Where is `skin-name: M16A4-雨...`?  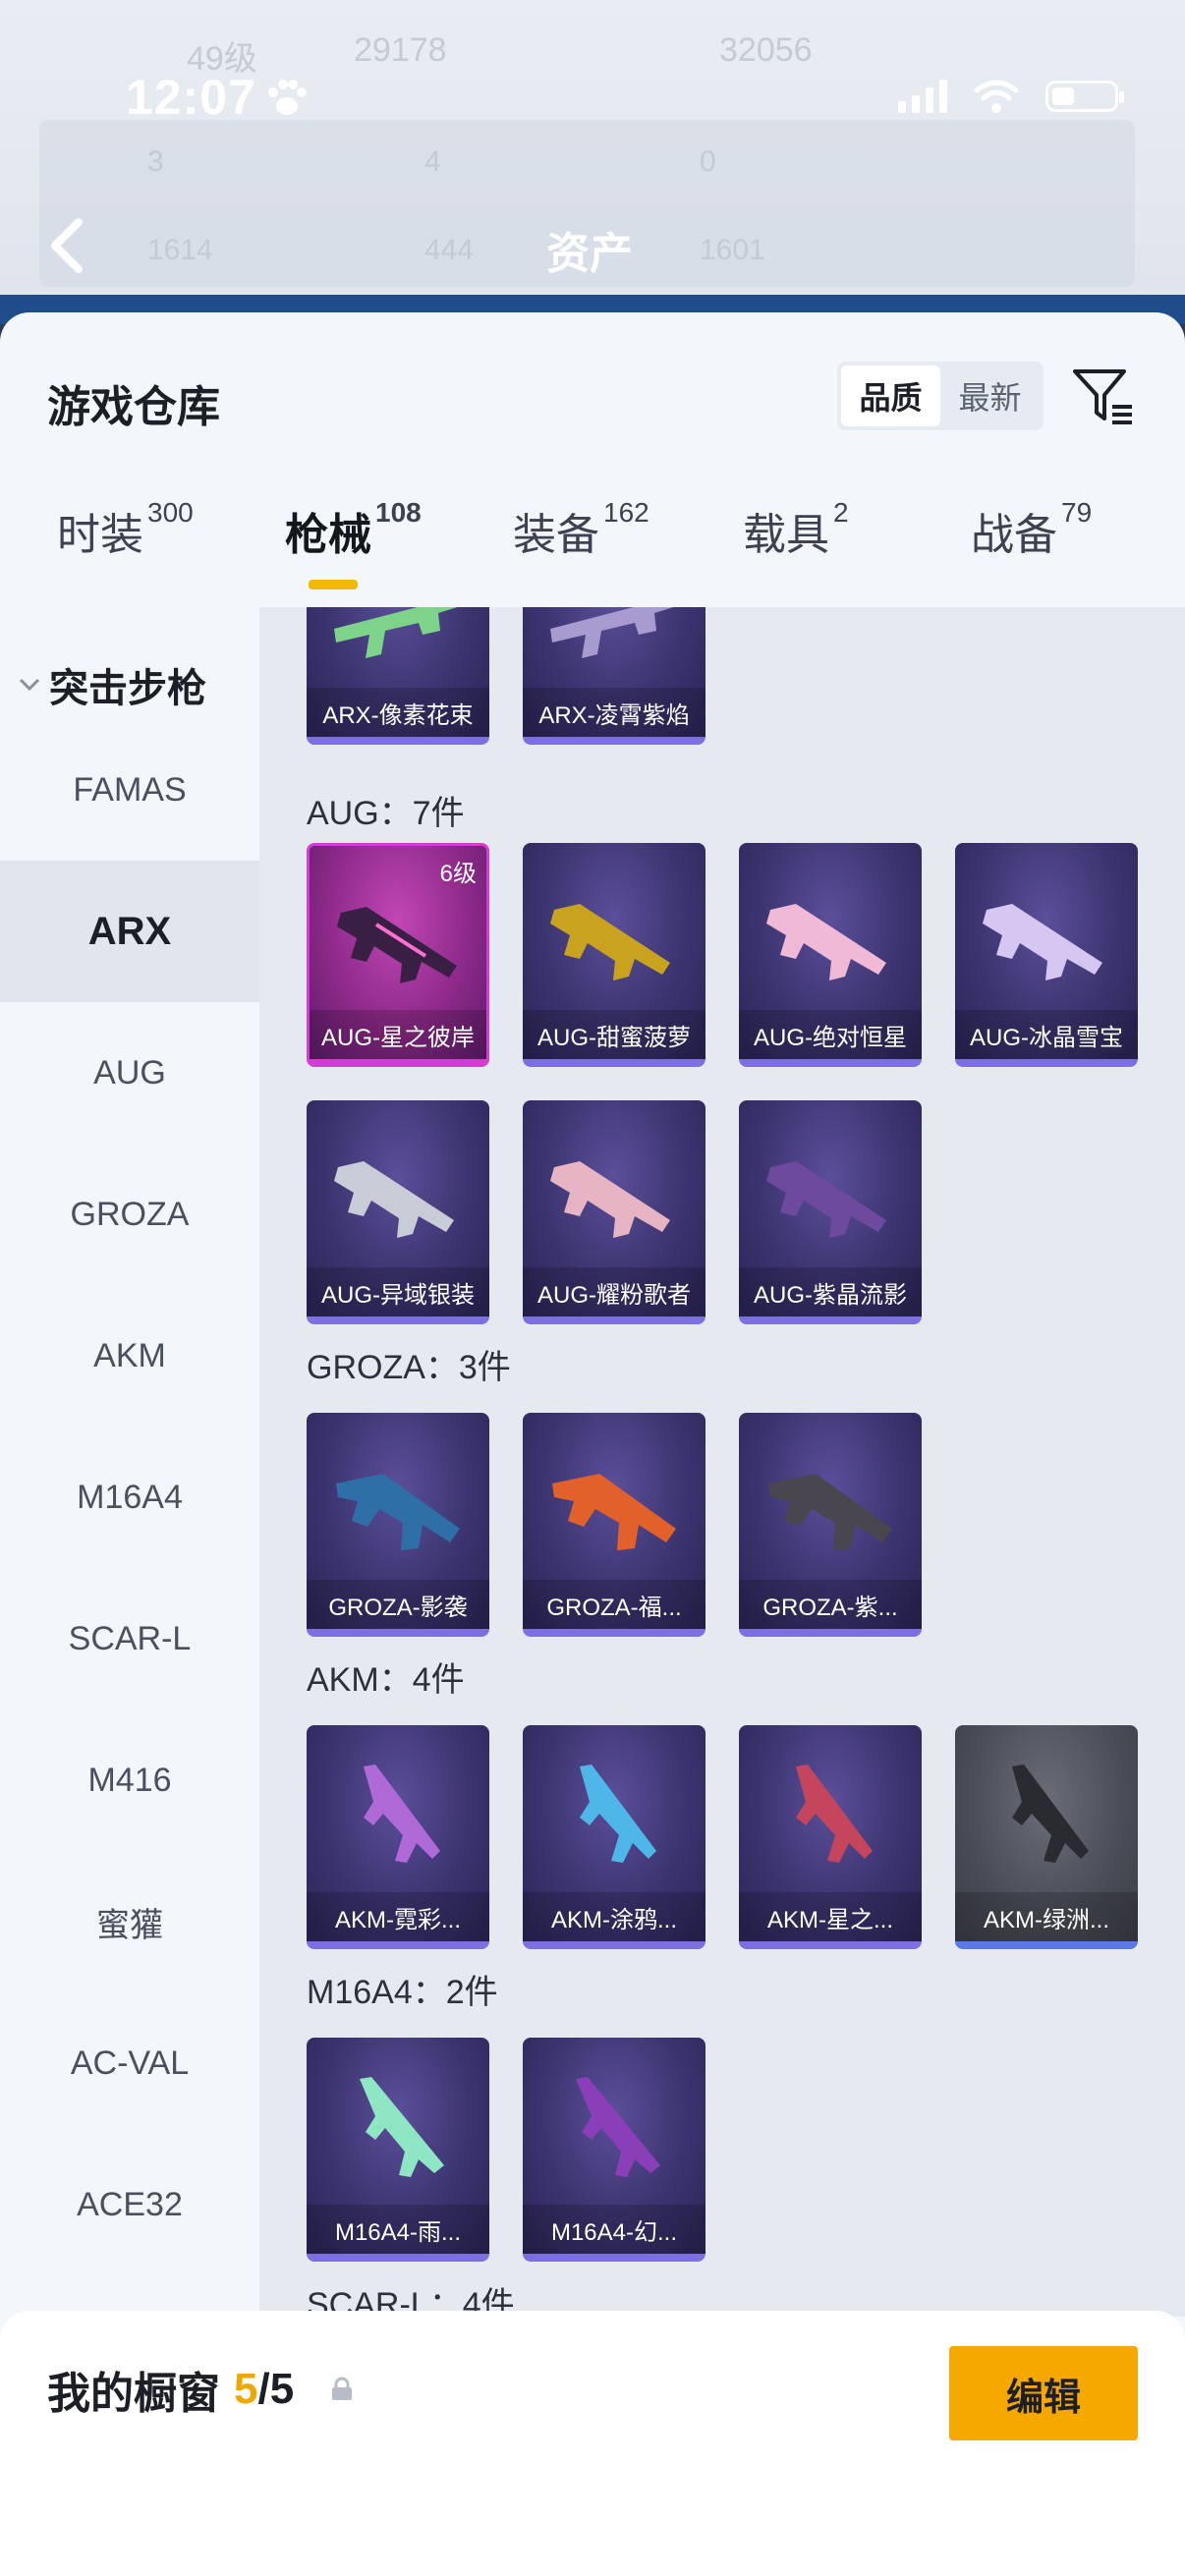
skin-name: M16A4-雨... is located at coordinates (398, 2229).